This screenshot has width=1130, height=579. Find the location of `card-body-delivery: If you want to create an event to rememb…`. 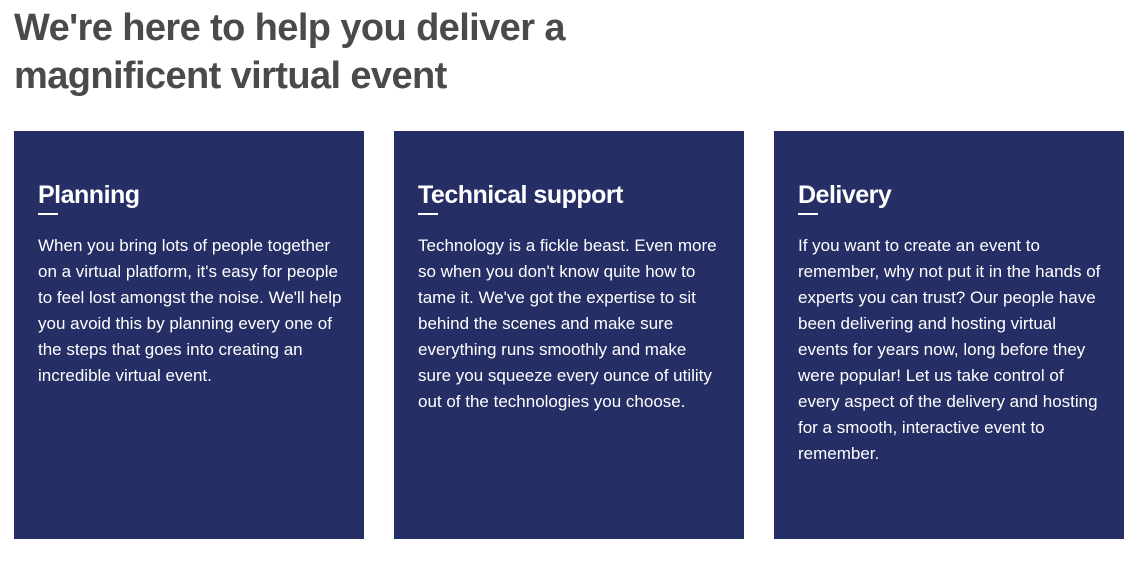

card-body-delivery: If you want to create an event to rememb… is located at coordinates (949, 349).